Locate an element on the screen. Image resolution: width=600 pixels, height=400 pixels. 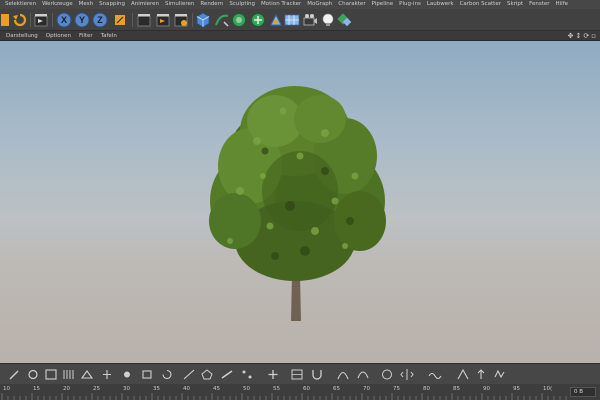
y-axis-button: Y is located at coordinates (82, 20).